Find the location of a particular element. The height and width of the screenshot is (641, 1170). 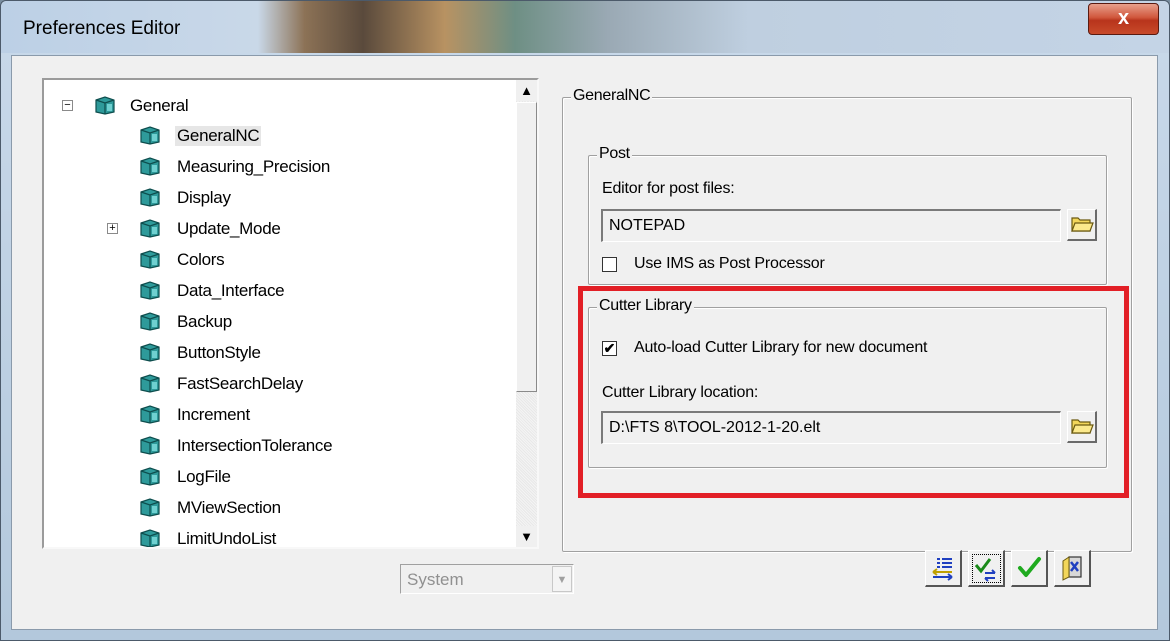

exit-icon is located at coordinates (1072, 568).